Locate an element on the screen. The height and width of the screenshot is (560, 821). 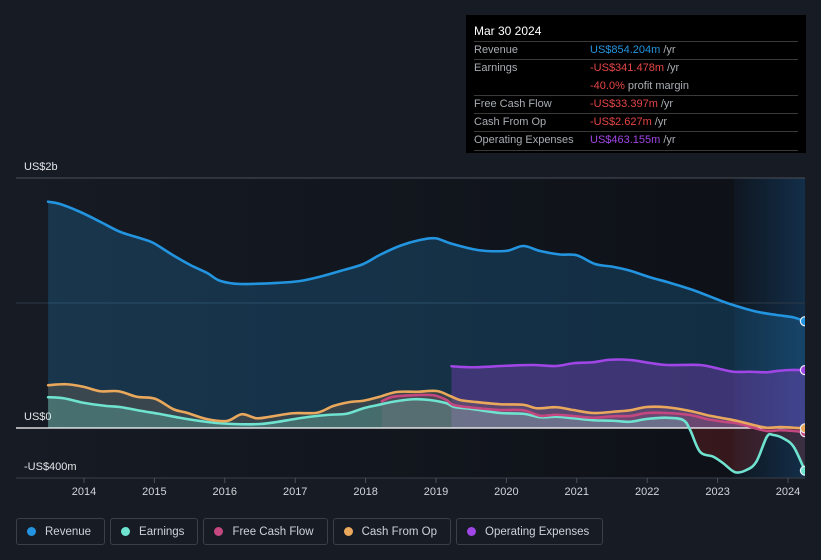
y-tick-label: -US$400m is located at coordinates (50, 467).